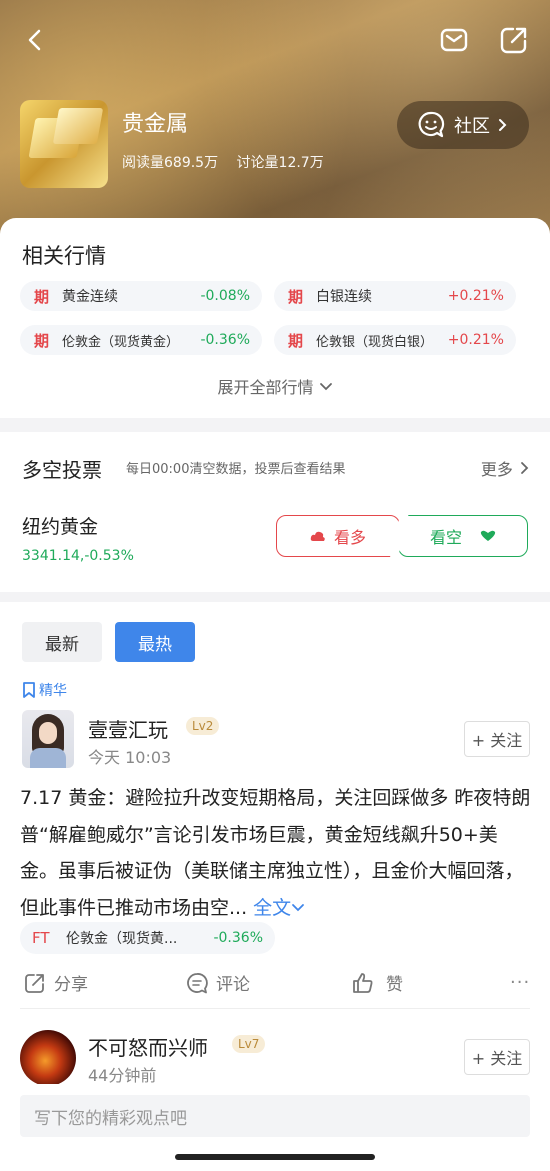 The height and width of the screenshot is (1171, 550). What do you see at coordinates (179, 144) in the screenshot?
I see `topic-header: 贵金属 阅读量689.5万 讨论量12.7万` at bounding box center [179, 144].